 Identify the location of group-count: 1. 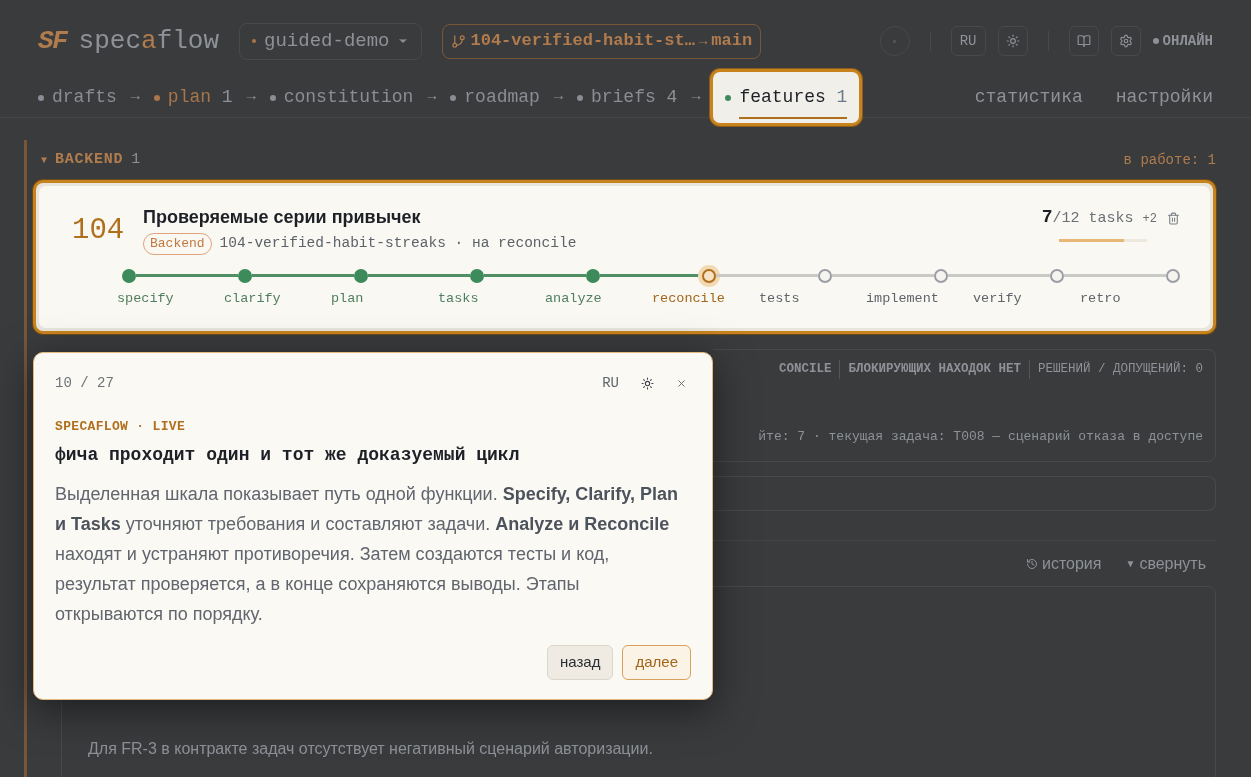
(136, 159).